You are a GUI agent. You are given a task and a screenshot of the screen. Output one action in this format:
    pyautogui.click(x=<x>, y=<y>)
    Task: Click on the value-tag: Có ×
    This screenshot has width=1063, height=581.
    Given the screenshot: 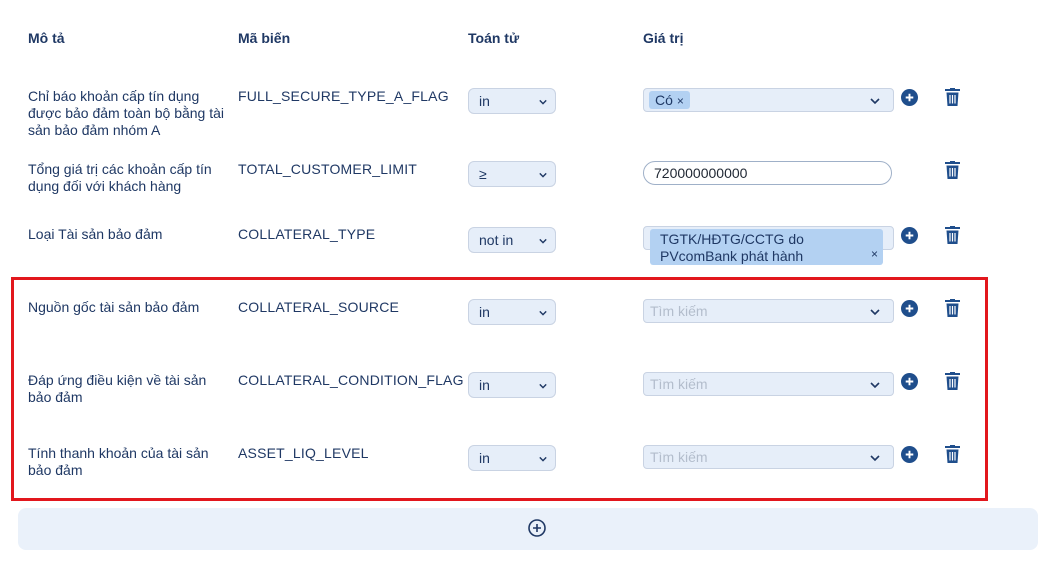 What is the action you would take?
    pyautogui.click(x=669, y=100)
    